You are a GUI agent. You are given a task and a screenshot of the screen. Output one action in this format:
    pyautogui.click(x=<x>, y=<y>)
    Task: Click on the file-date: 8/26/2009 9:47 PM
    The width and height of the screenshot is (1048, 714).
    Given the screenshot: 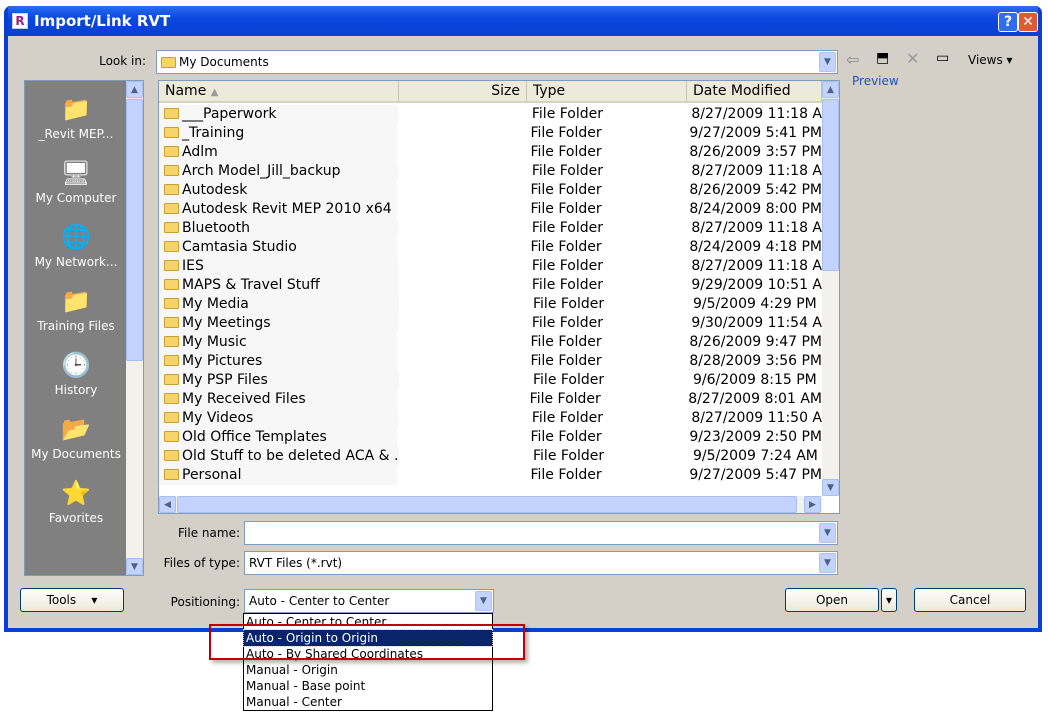 What is the action you would take?
    pyautogui.click(x=755, y=342)
    